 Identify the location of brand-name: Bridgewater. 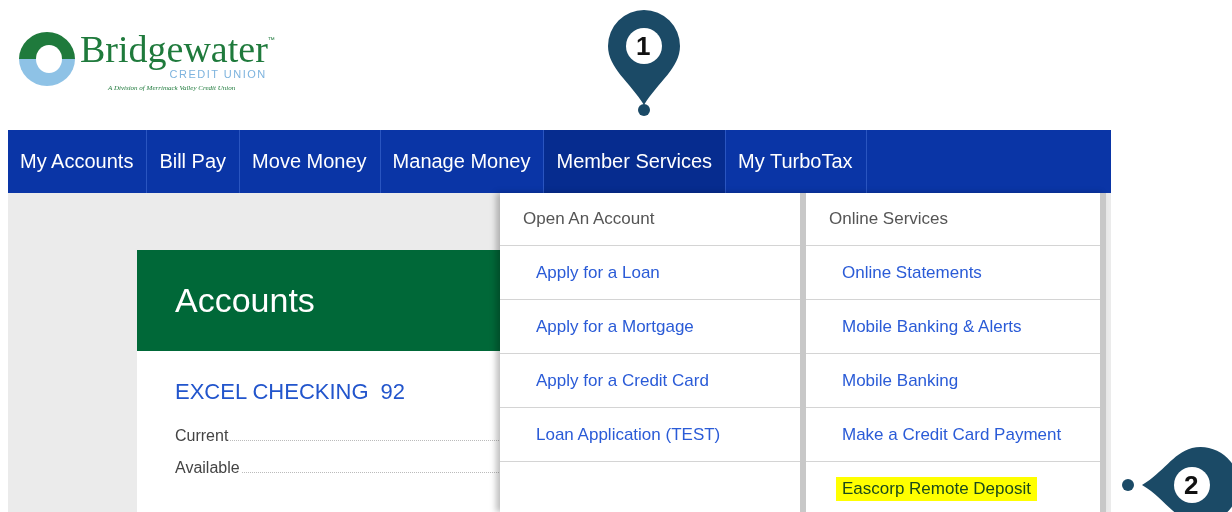
(174, 49).